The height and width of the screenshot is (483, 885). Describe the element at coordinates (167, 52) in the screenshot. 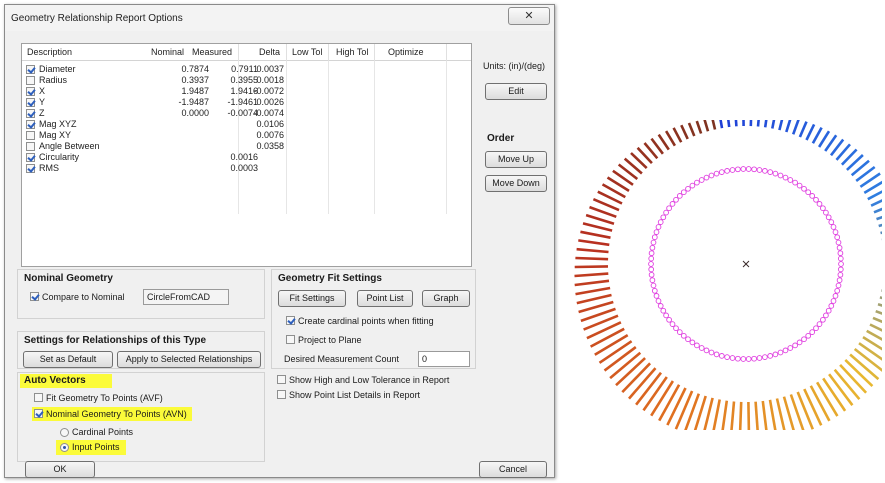

I see `col-nominal: Nominal` at that location.